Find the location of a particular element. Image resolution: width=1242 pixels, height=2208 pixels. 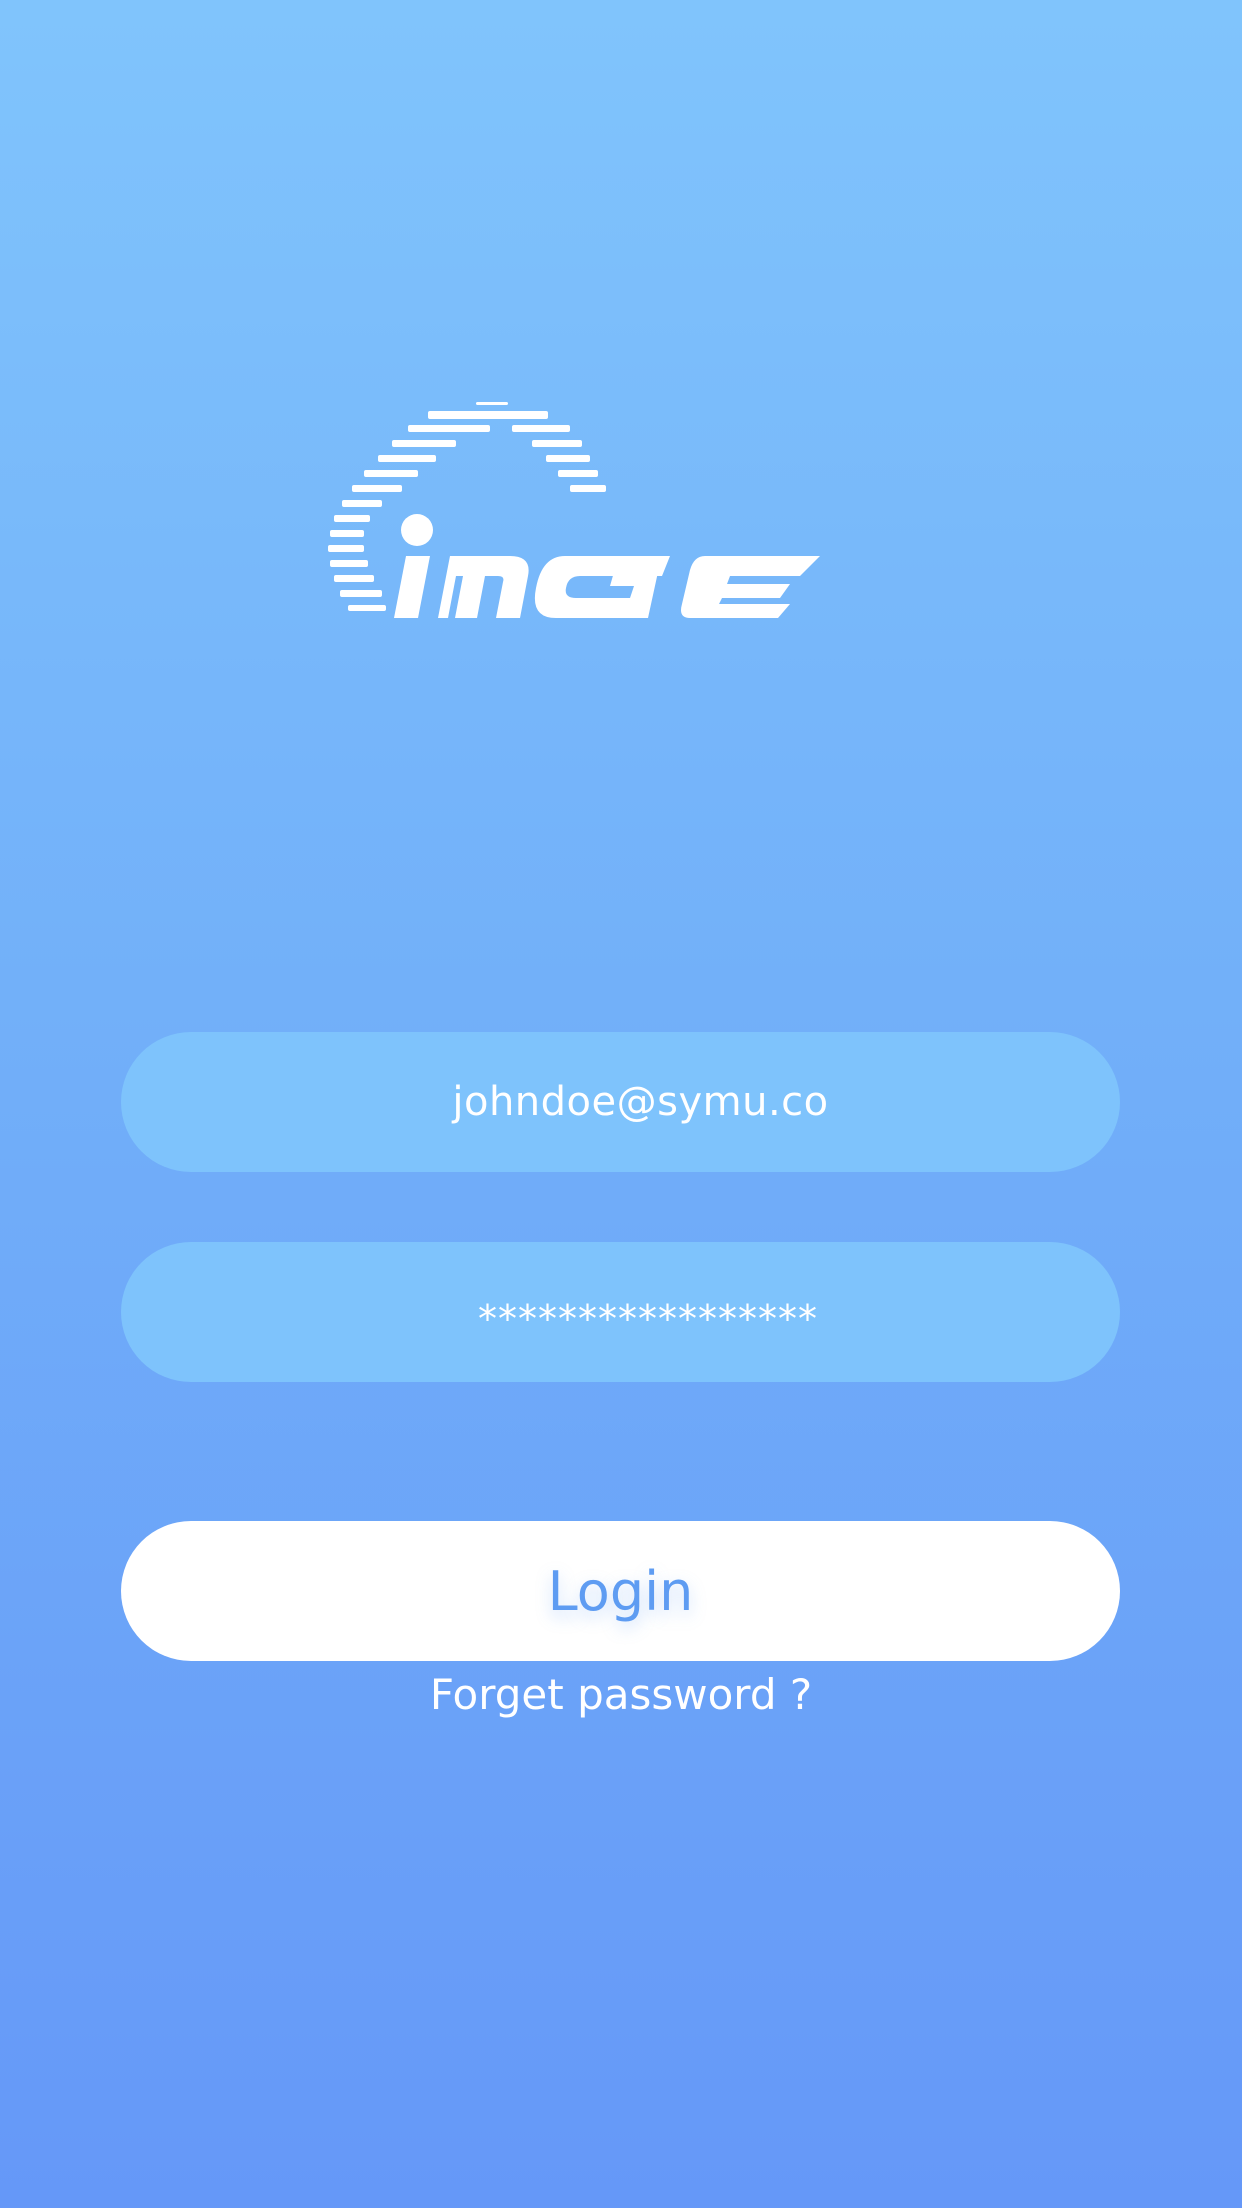

login-button: Login is located at coordinates (620, 1591).